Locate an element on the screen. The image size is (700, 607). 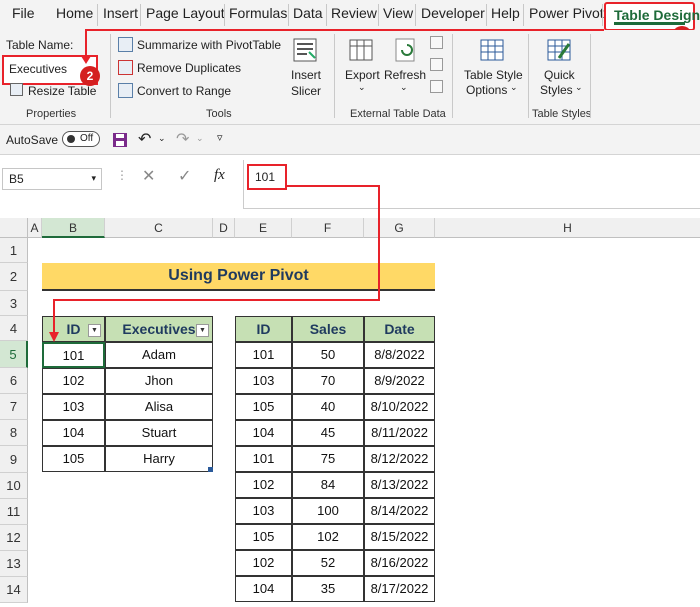
table1-cell: Adam is located at coordinates (159, 355).